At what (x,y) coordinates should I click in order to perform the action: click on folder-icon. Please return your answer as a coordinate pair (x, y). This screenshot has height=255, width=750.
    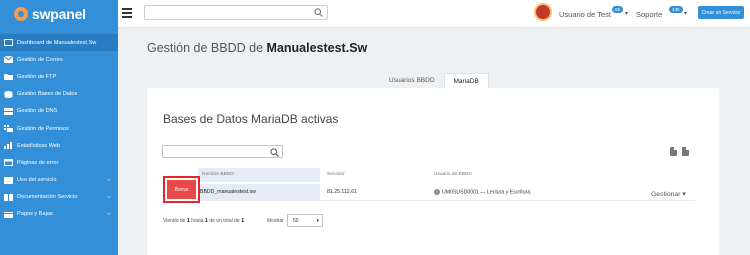
    Looking at the image, I should click on (8, 77).